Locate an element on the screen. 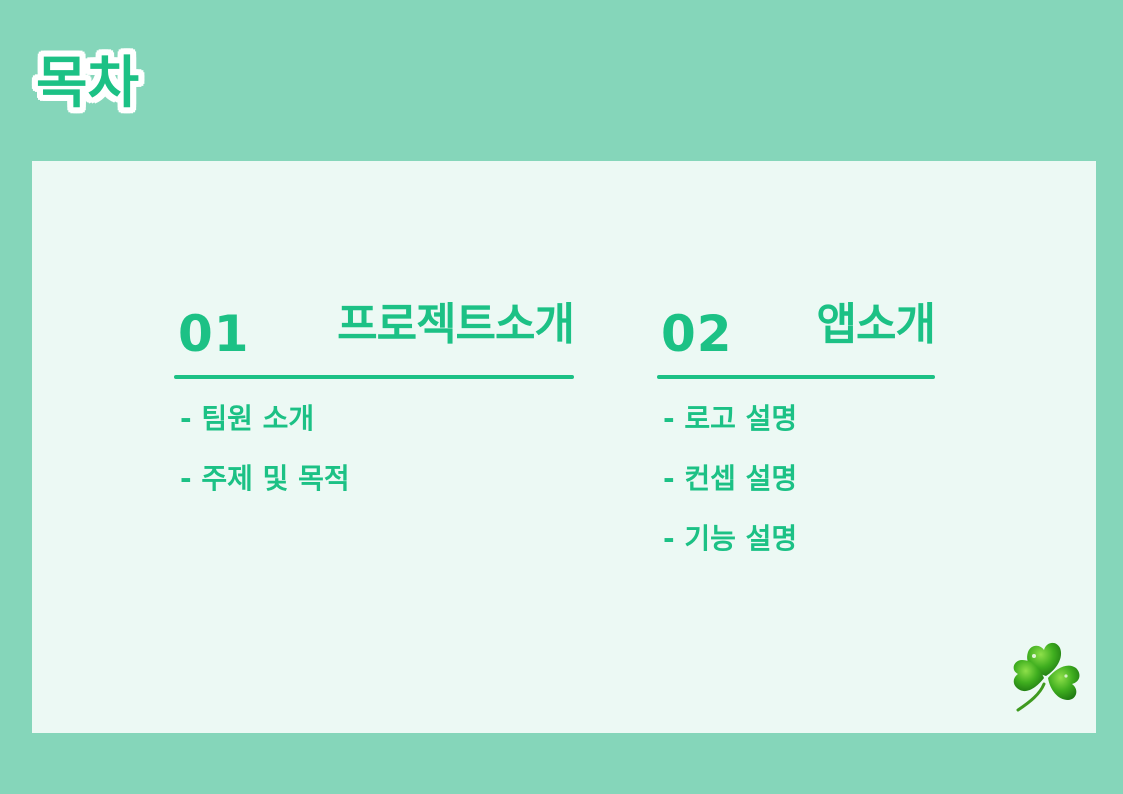 Image resolution: width=1123 pixels, height=794 pixels. section-header: 01 프로젝트소개 is located at coordinates (374, 336).